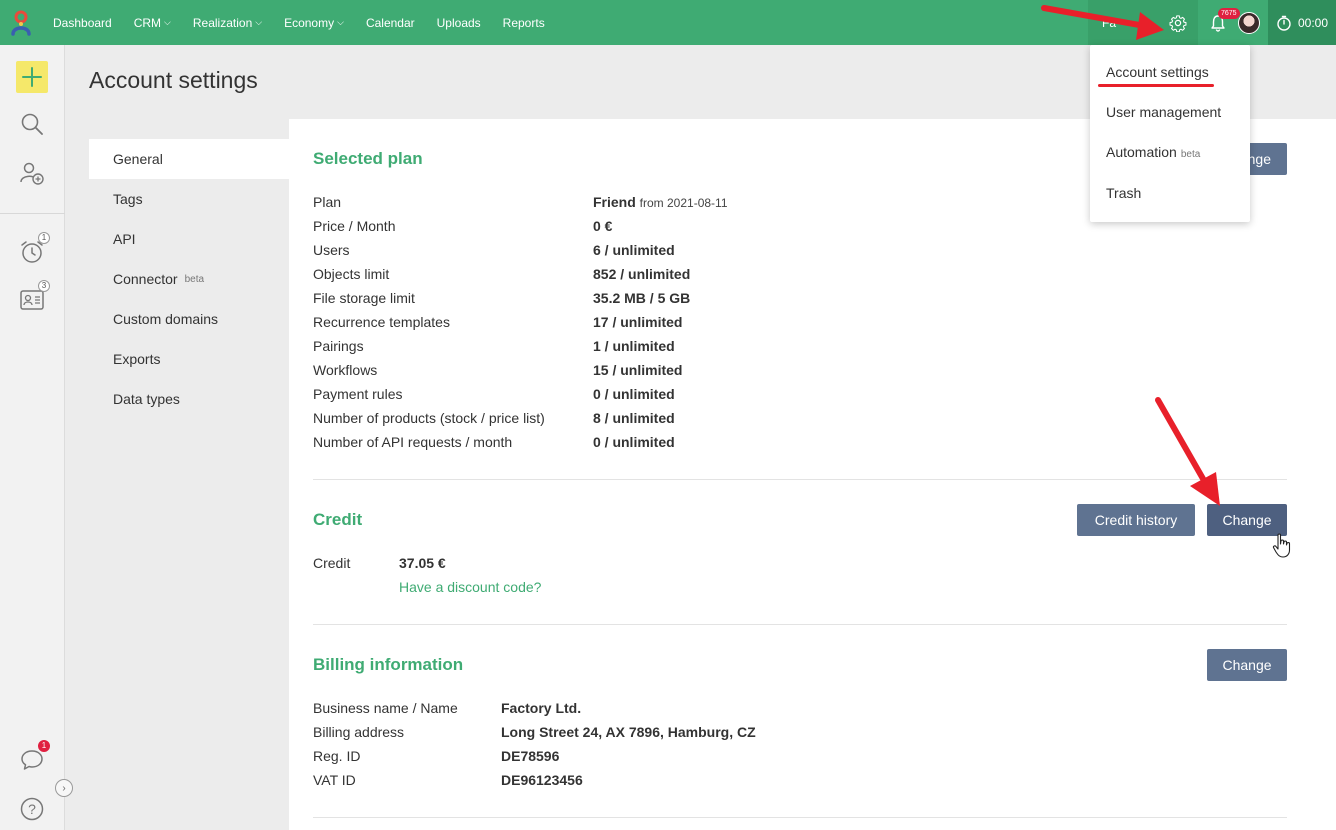 The width and height of the screenshot is (1336, 830). Describe the element at coordinates (351, 274) in the screenshot. I see `plan-row-label: Objects limit` at that location.